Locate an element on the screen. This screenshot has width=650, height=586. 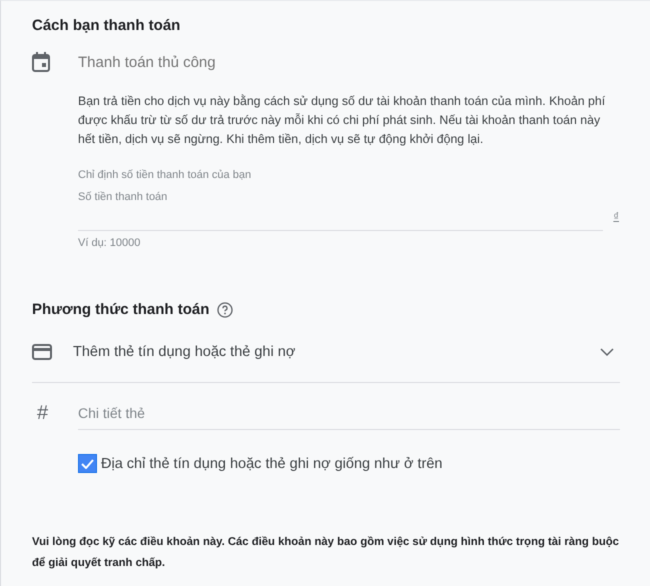
credit-card-icon is located at coordinates (42, 352).